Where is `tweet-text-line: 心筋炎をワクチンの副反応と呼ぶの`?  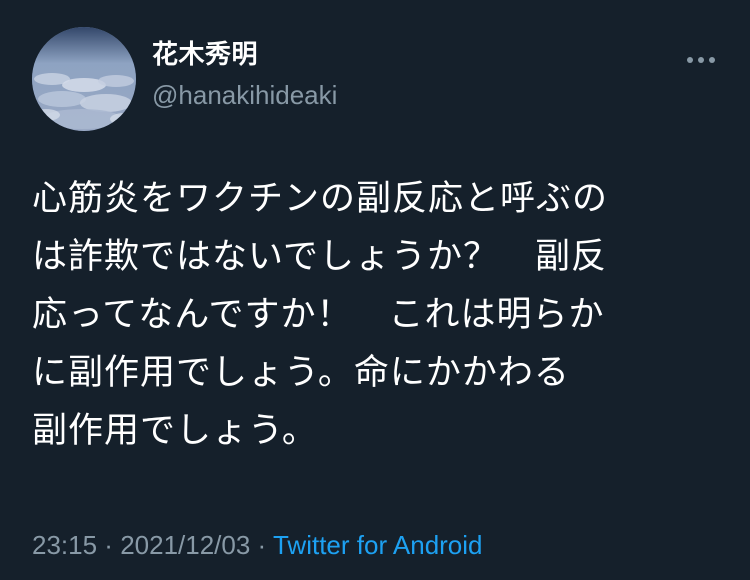
tweet-text-line: 心筋炎をワクチンの副反応と呼ぶの is located at coordinates (320, 199).